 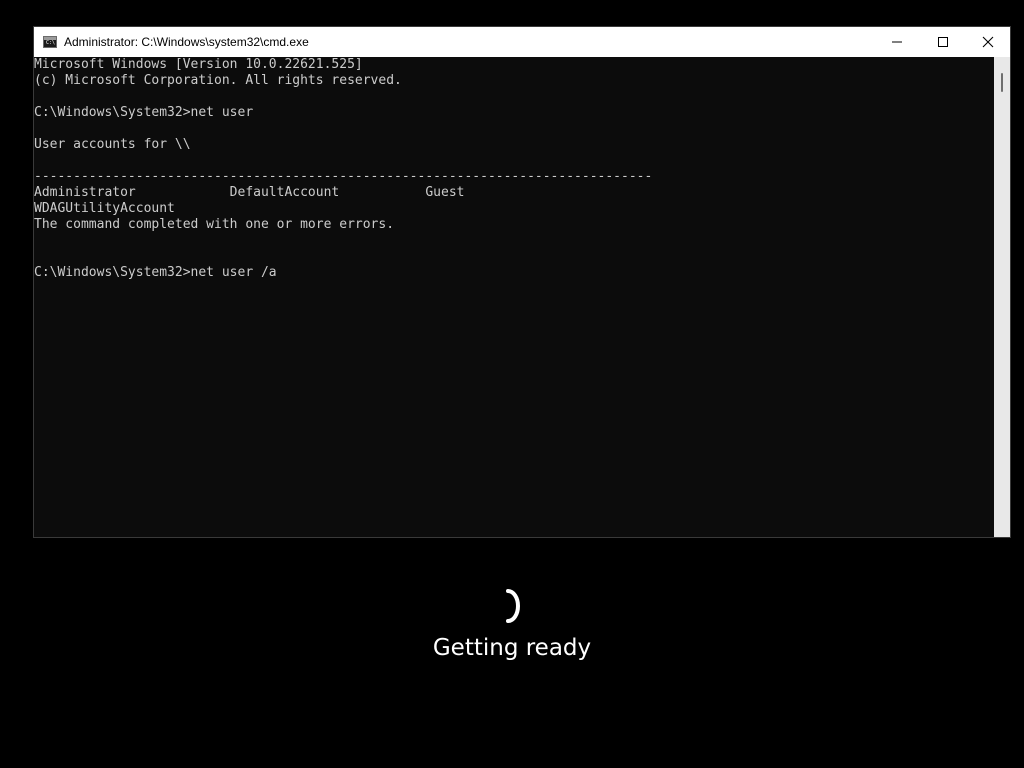 What do you see at coordinates (249, 192) in the screenshot?
I see `console-line: Administrator DefaultAccount Guest` at bounding box center [249, 192].